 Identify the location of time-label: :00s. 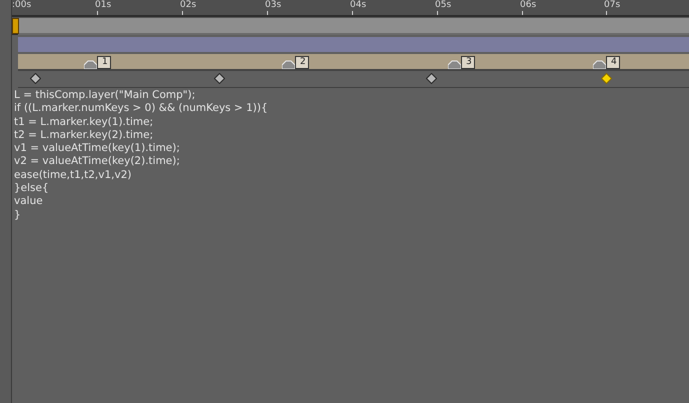
(22, 5).